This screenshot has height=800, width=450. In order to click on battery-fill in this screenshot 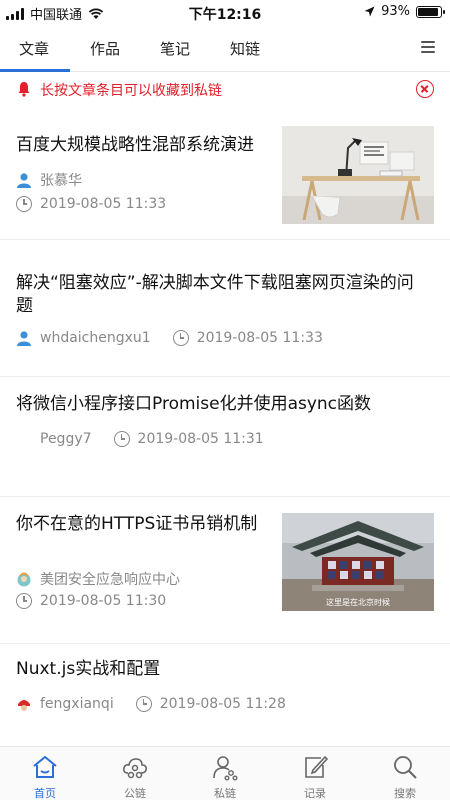, I will do `click(428, 11)`.